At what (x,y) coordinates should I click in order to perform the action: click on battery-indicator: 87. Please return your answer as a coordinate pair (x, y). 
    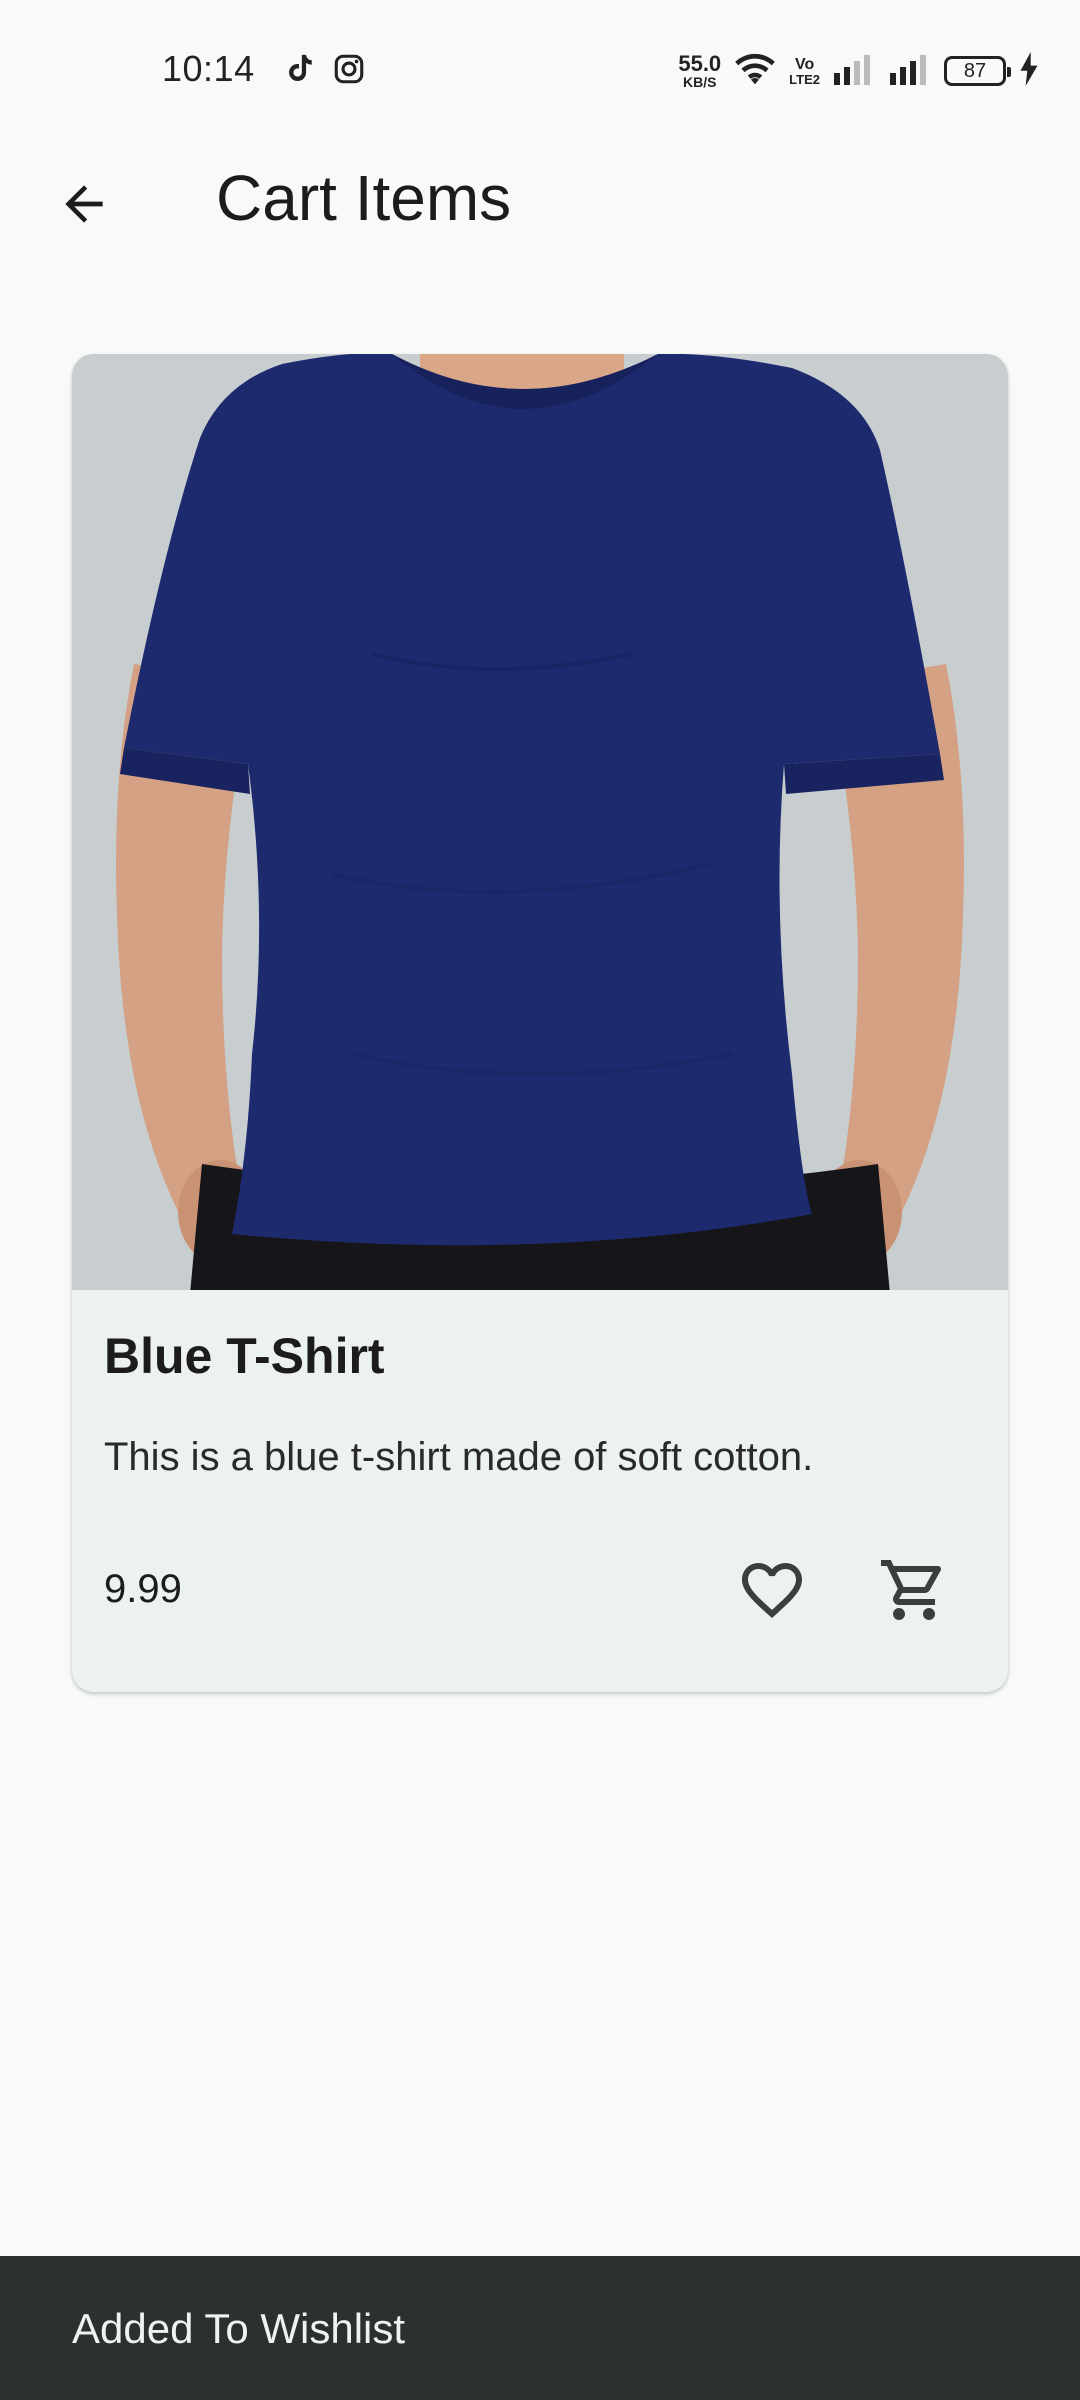
    Looking at the image, I should click on (977, 71).